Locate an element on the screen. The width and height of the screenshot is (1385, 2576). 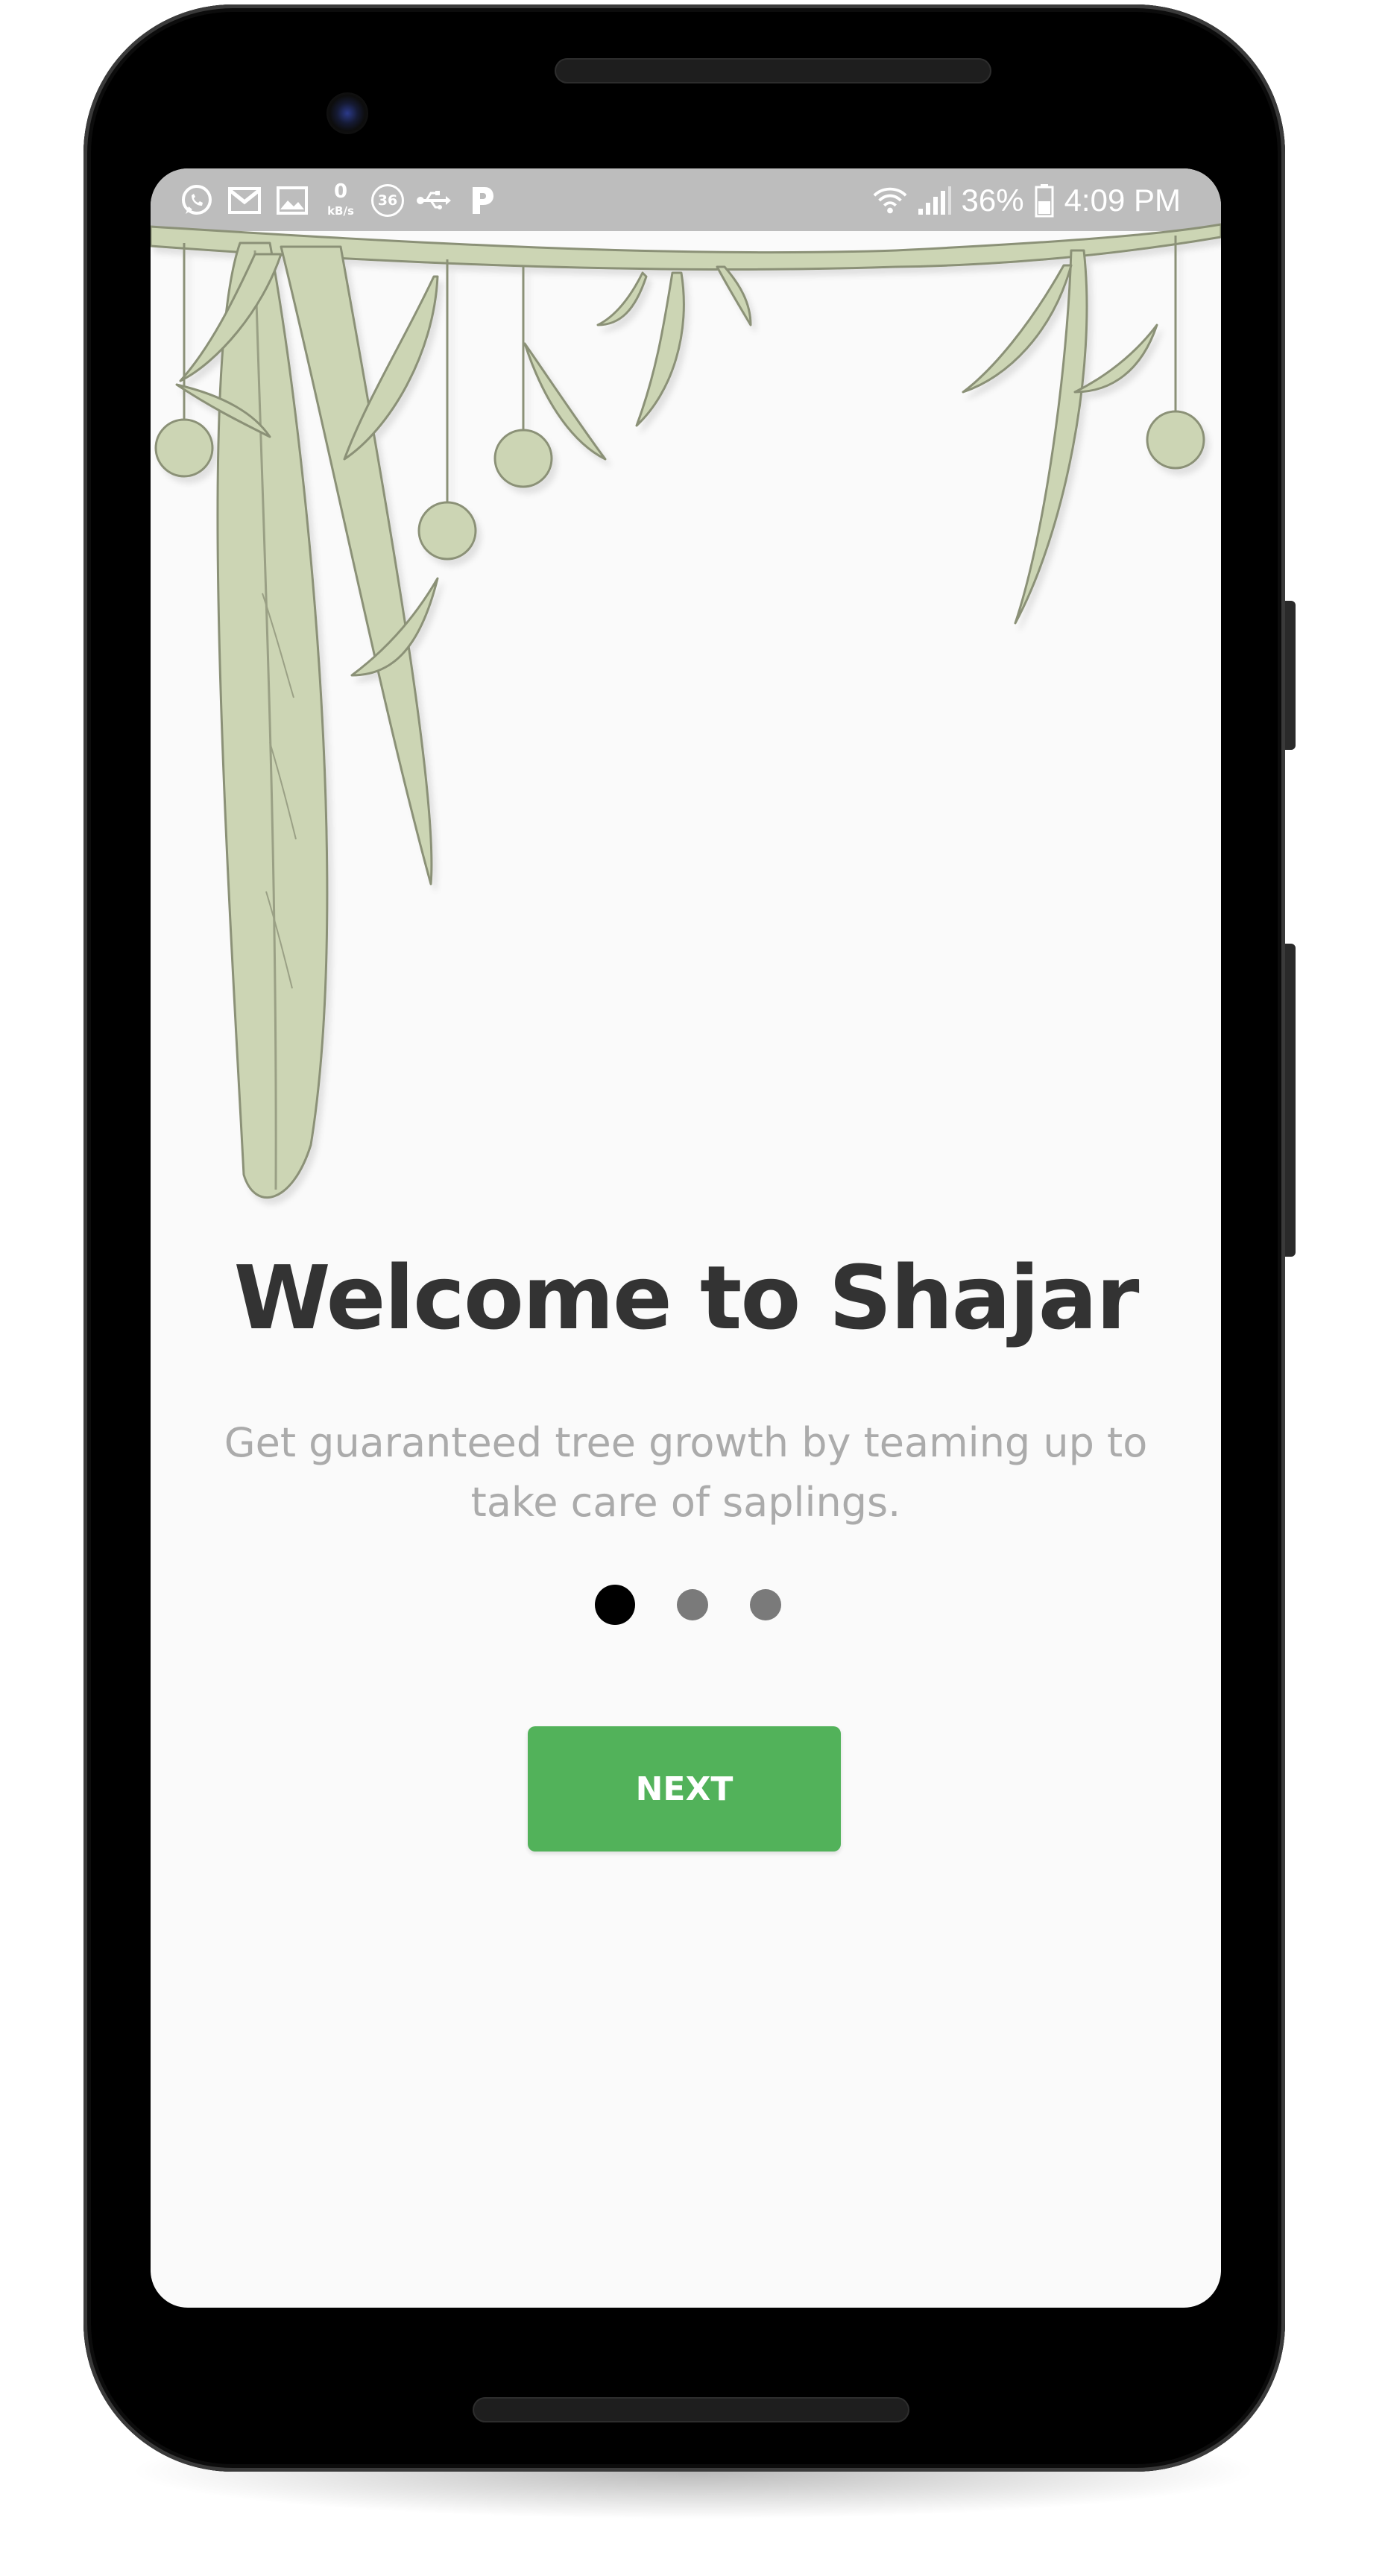
net-speed-indicator: 0 kB/s is located at coordinates (340, 199).